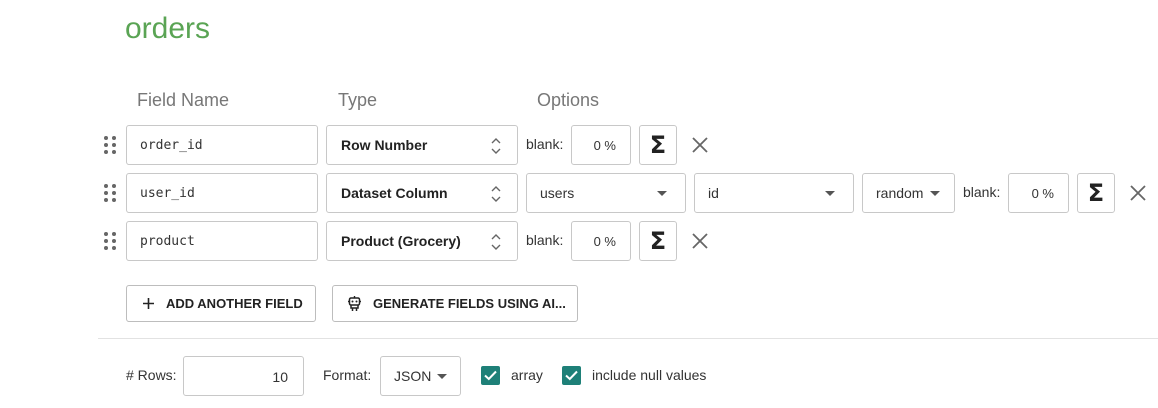  What do you see at coordinates (243, 376) in the screenshot?
I see `rows-input: 10` at bounding box center [243, 376].